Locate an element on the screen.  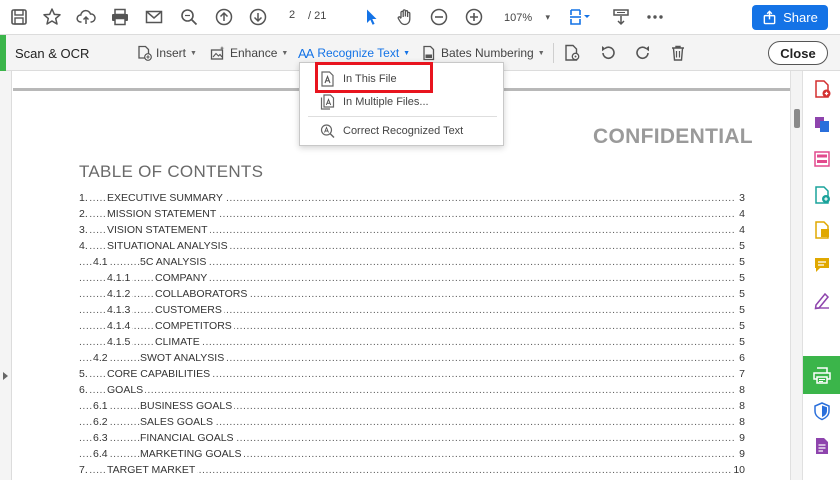
print-icon is located at coordinates (120, 17).